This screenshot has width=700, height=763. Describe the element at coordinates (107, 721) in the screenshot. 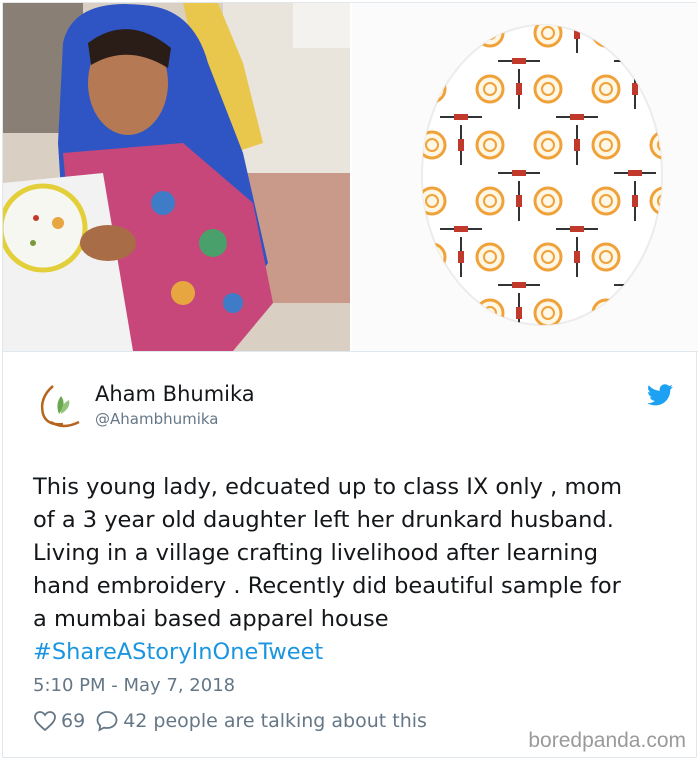

I see `speech-bubble-icon` at that location.